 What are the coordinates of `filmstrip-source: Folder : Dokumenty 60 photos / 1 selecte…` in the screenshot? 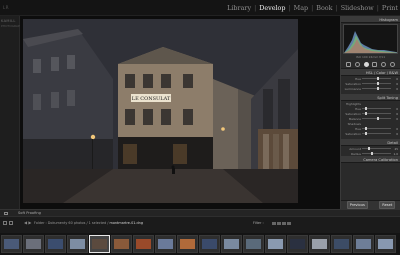 It's located at (88, 223).